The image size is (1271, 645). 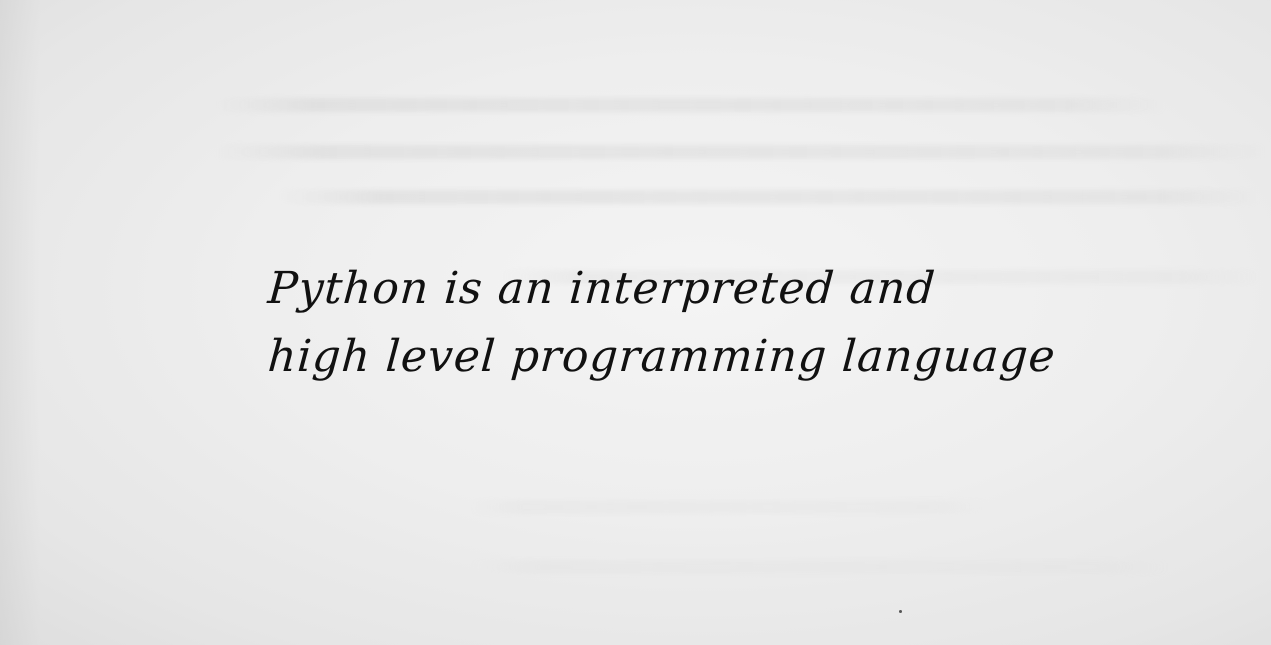 What do you see at coordinates (662, 356) in the screenshot?
I see `handwritten-line: high level programming language` at bounding box center [662, 356].